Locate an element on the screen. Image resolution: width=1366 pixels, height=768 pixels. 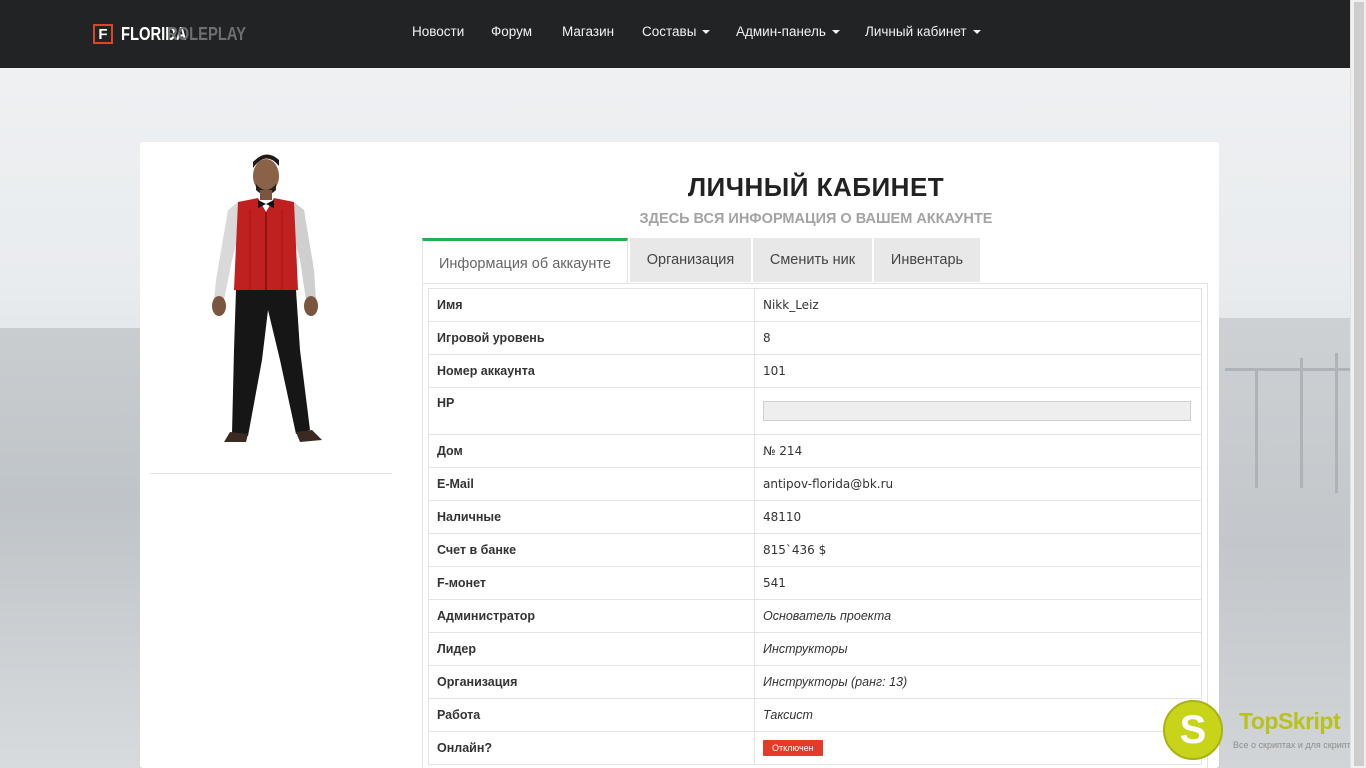
nav-news: Новости is located at coordinates (438, 31).